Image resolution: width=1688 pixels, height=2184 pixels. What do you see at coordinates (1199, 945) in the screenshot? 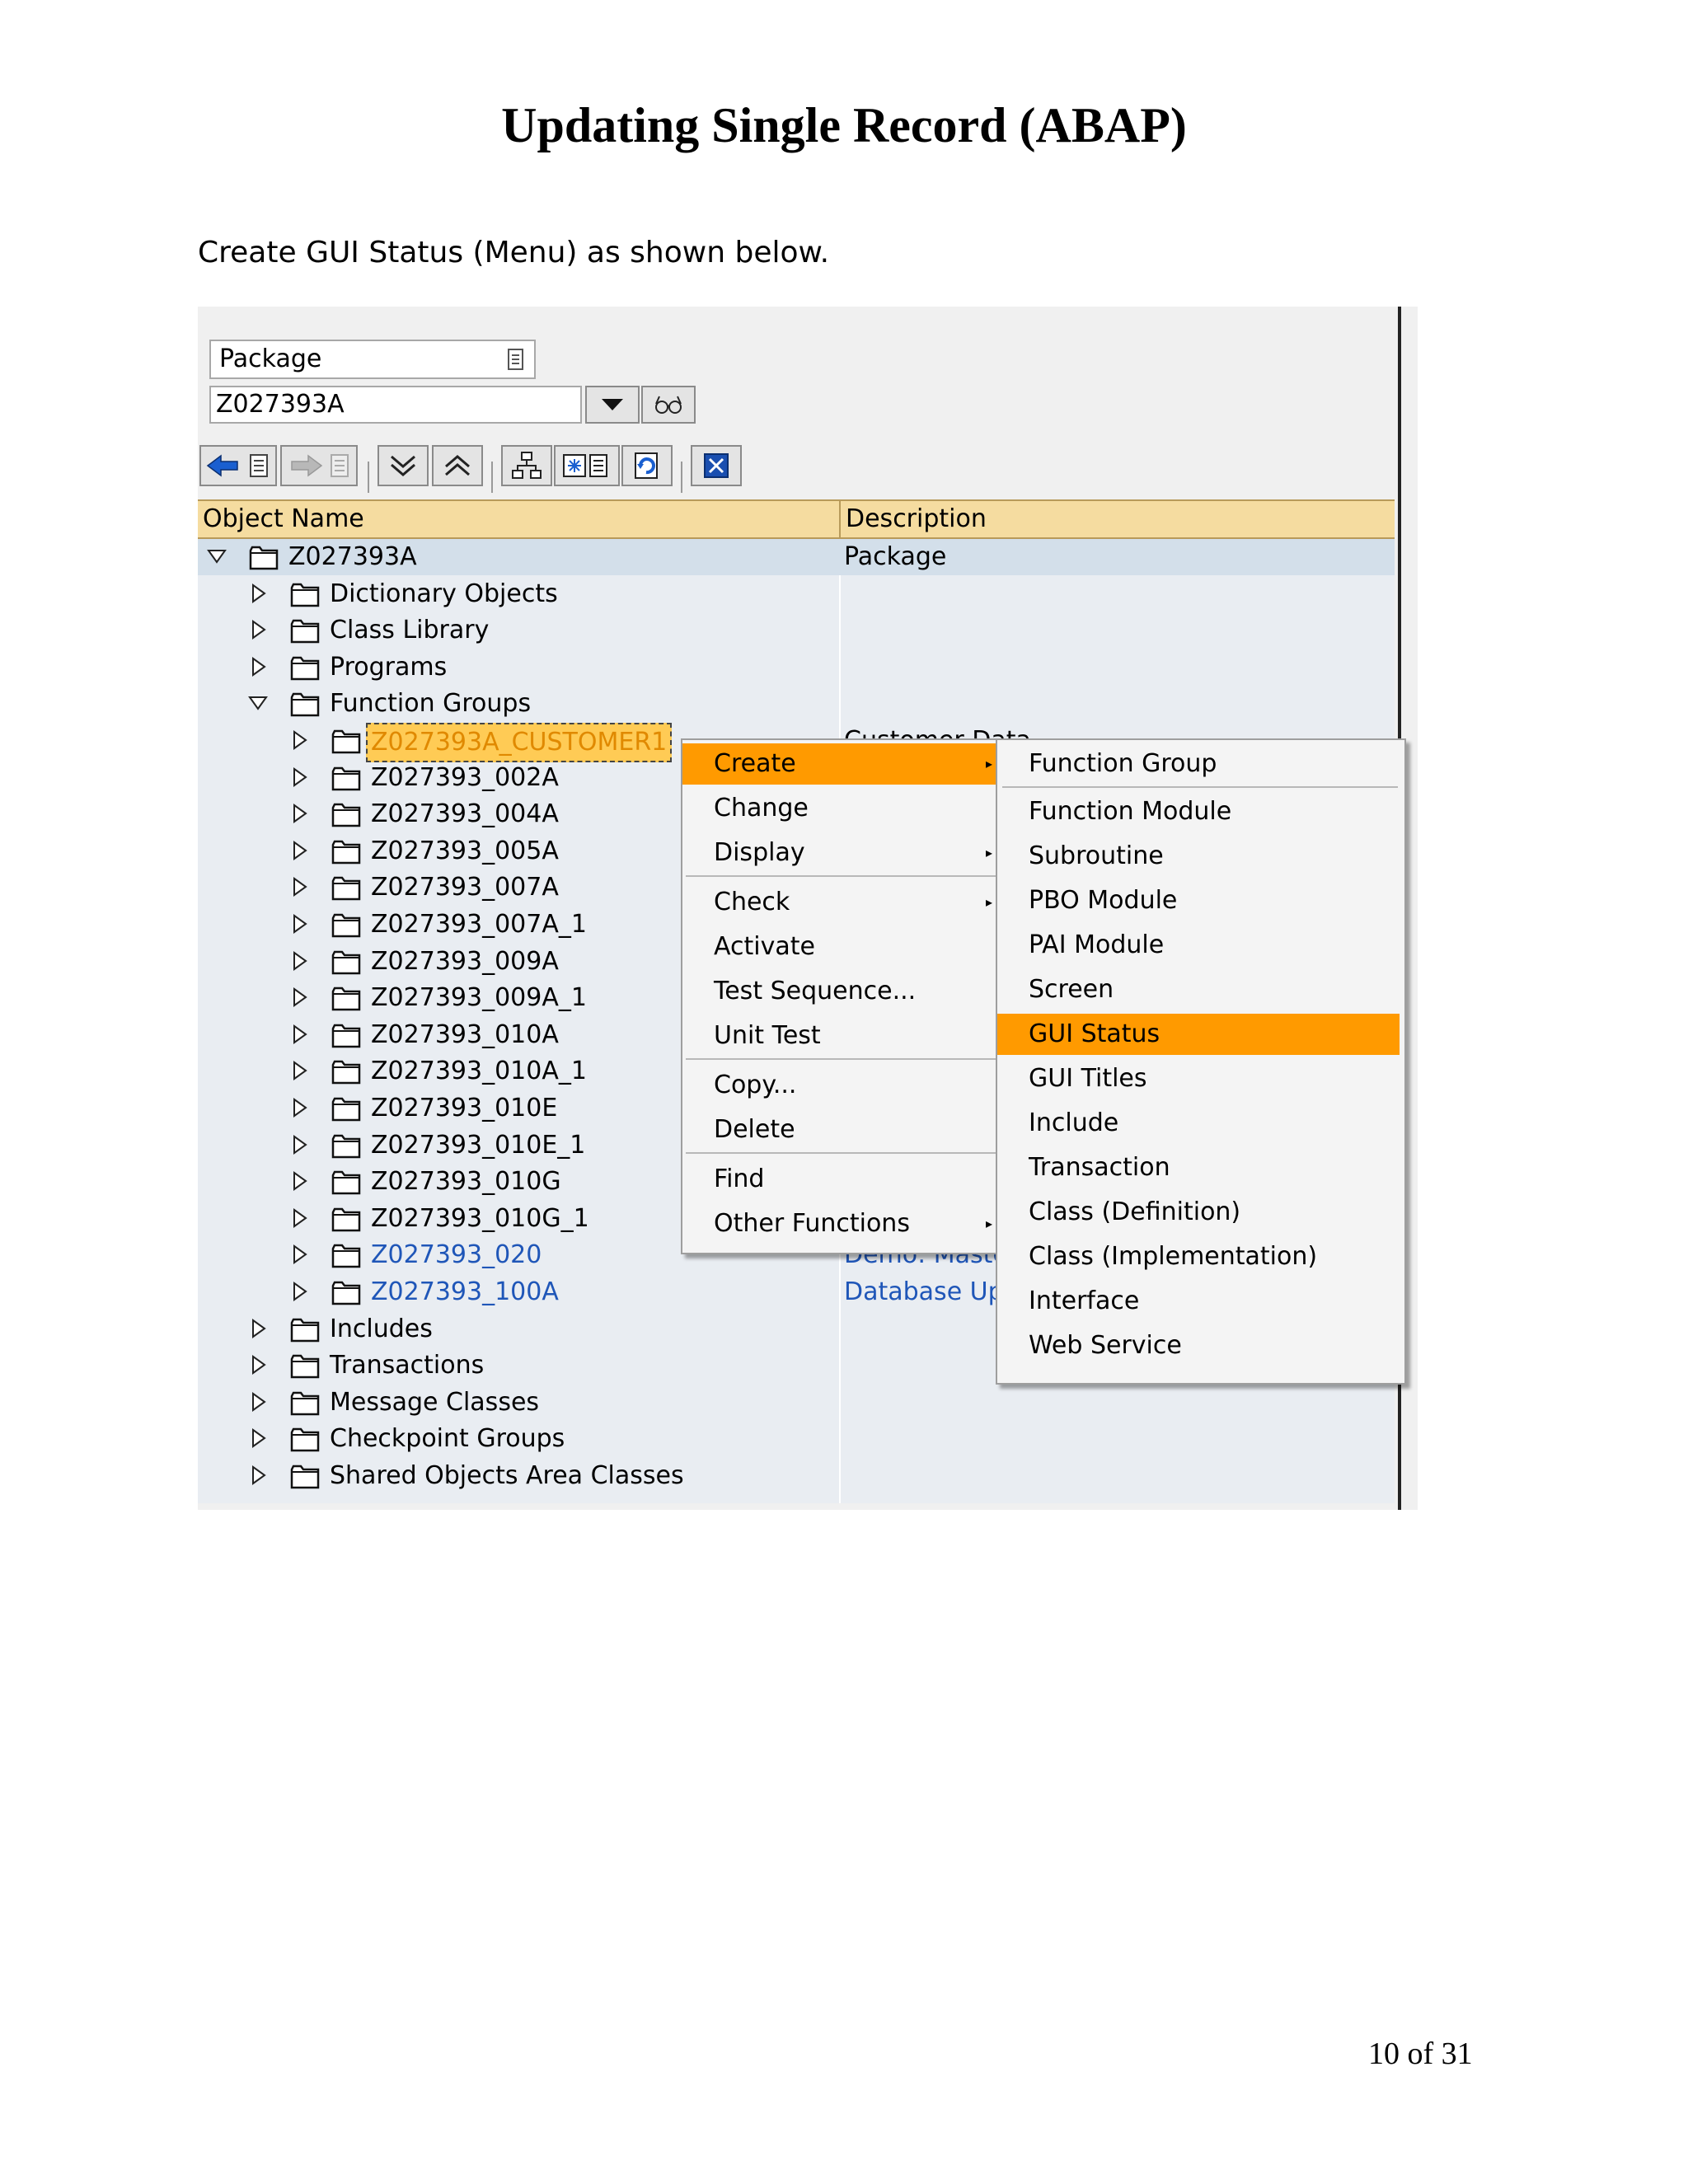
I see `submenu-item: PAI Module` at bounding box center [1199, 945].